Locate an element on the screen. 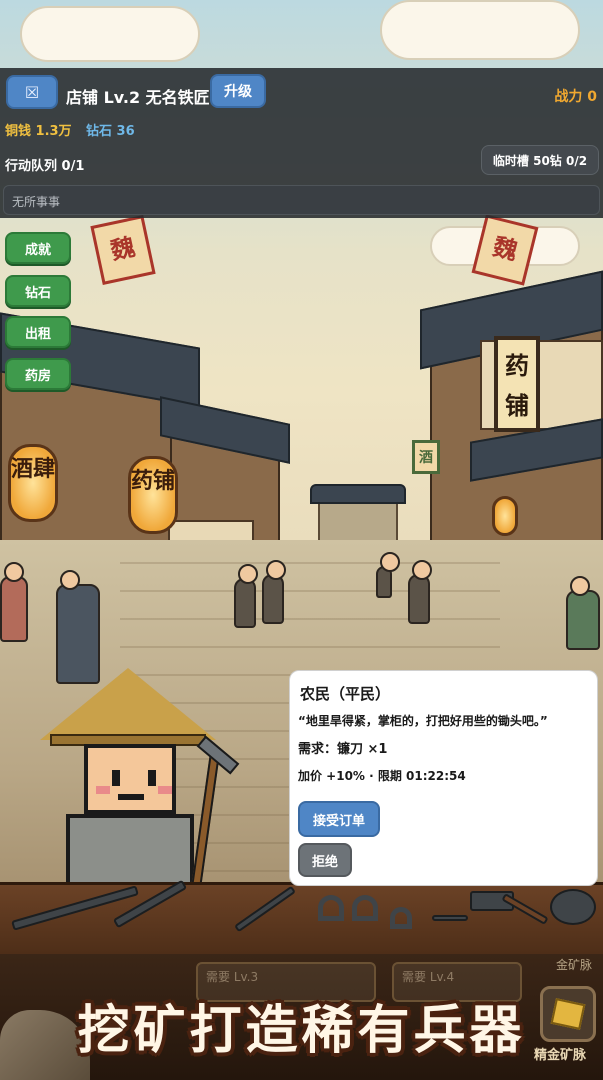 This screenshot has width=603, height=1080. farmer-face is located at coordinates (130, 779).